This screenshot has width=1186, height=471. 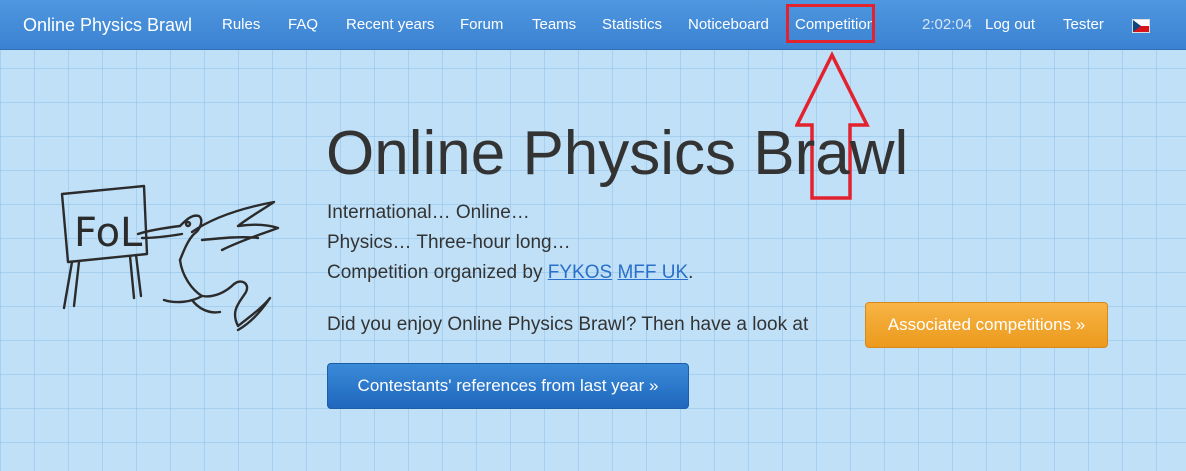 I want to click on nav-rules: Rules, so click(x=241, y=25).